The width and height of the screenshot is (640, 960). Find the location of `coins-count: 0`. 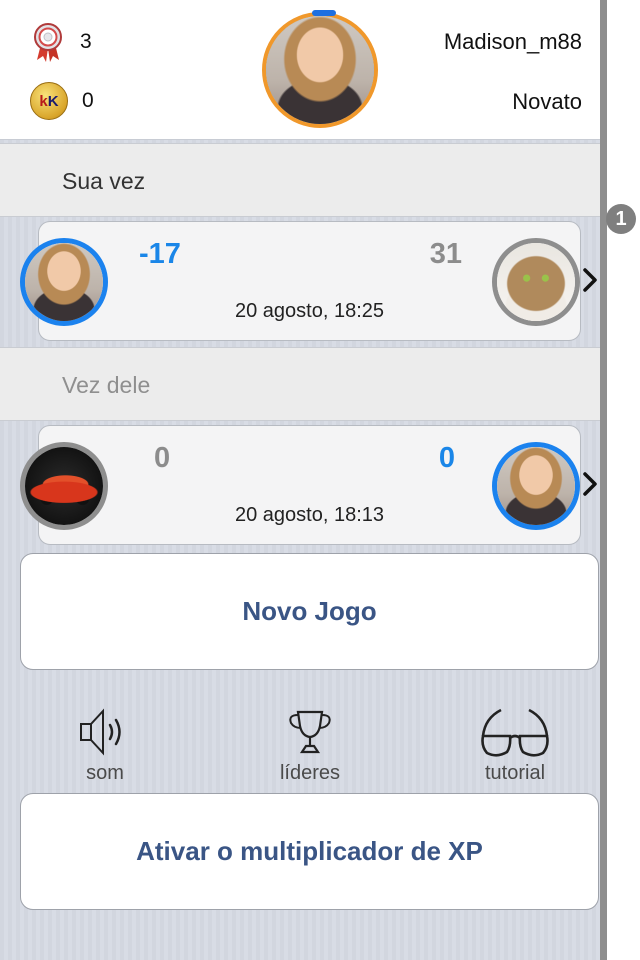

coins-count: 0 is located at coordinates (88, 100).